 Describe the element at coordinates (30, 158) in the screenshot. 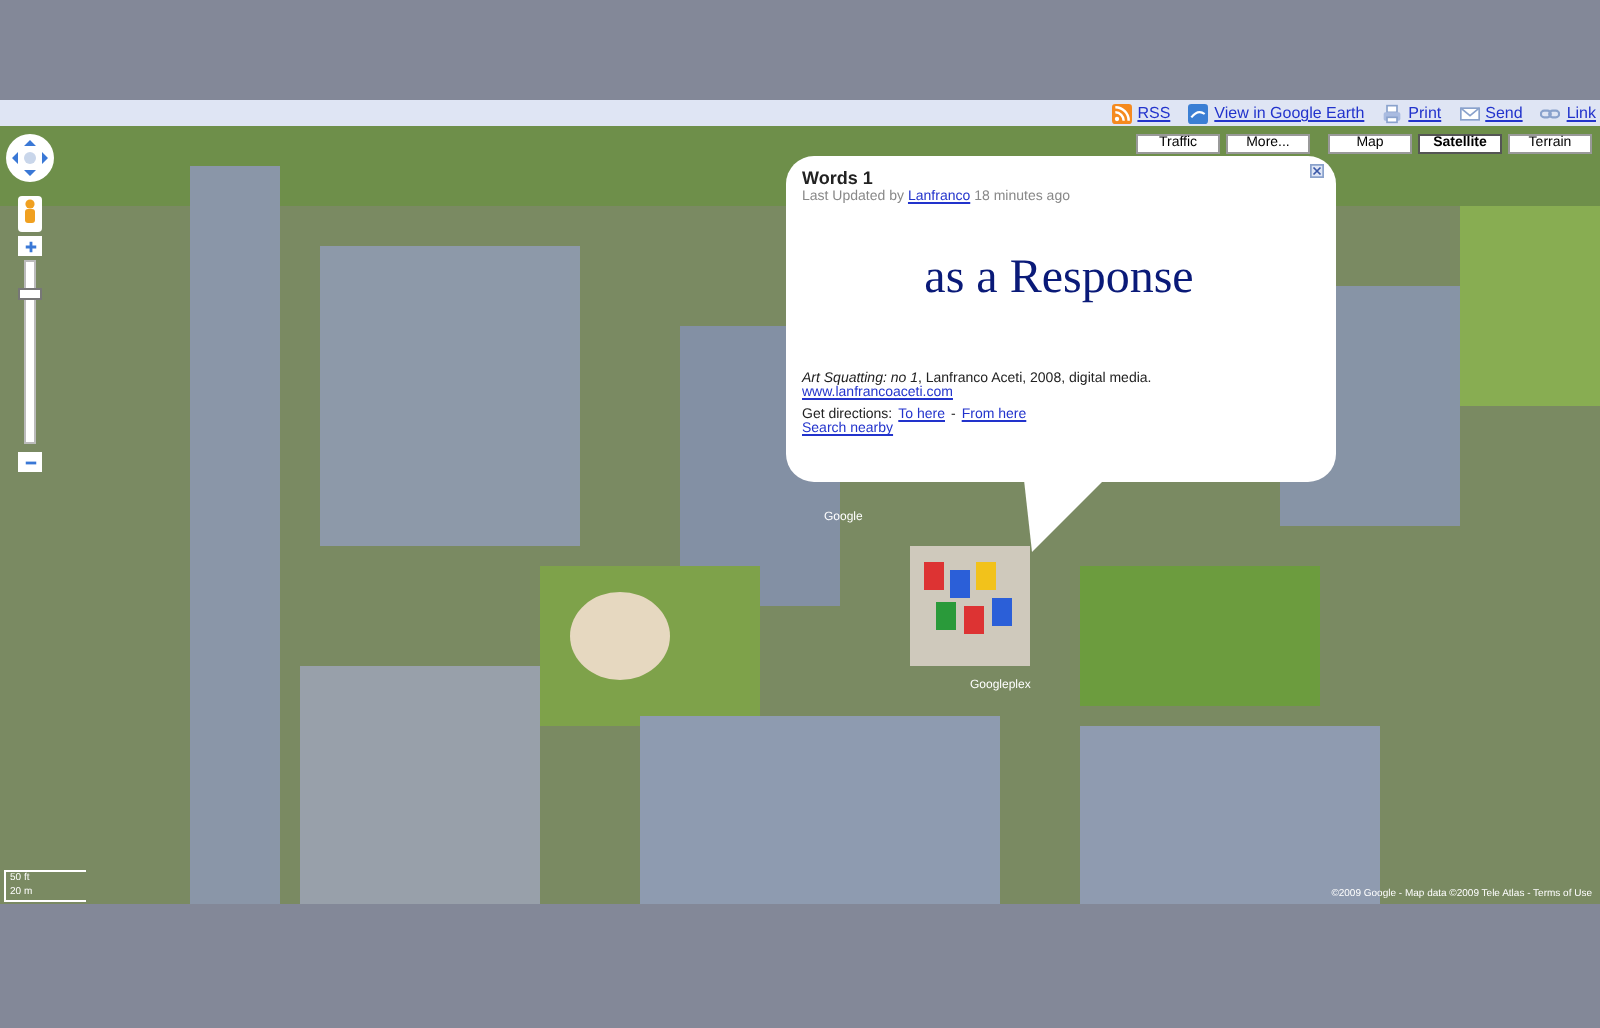

I see `pan-control-icon` at that location.